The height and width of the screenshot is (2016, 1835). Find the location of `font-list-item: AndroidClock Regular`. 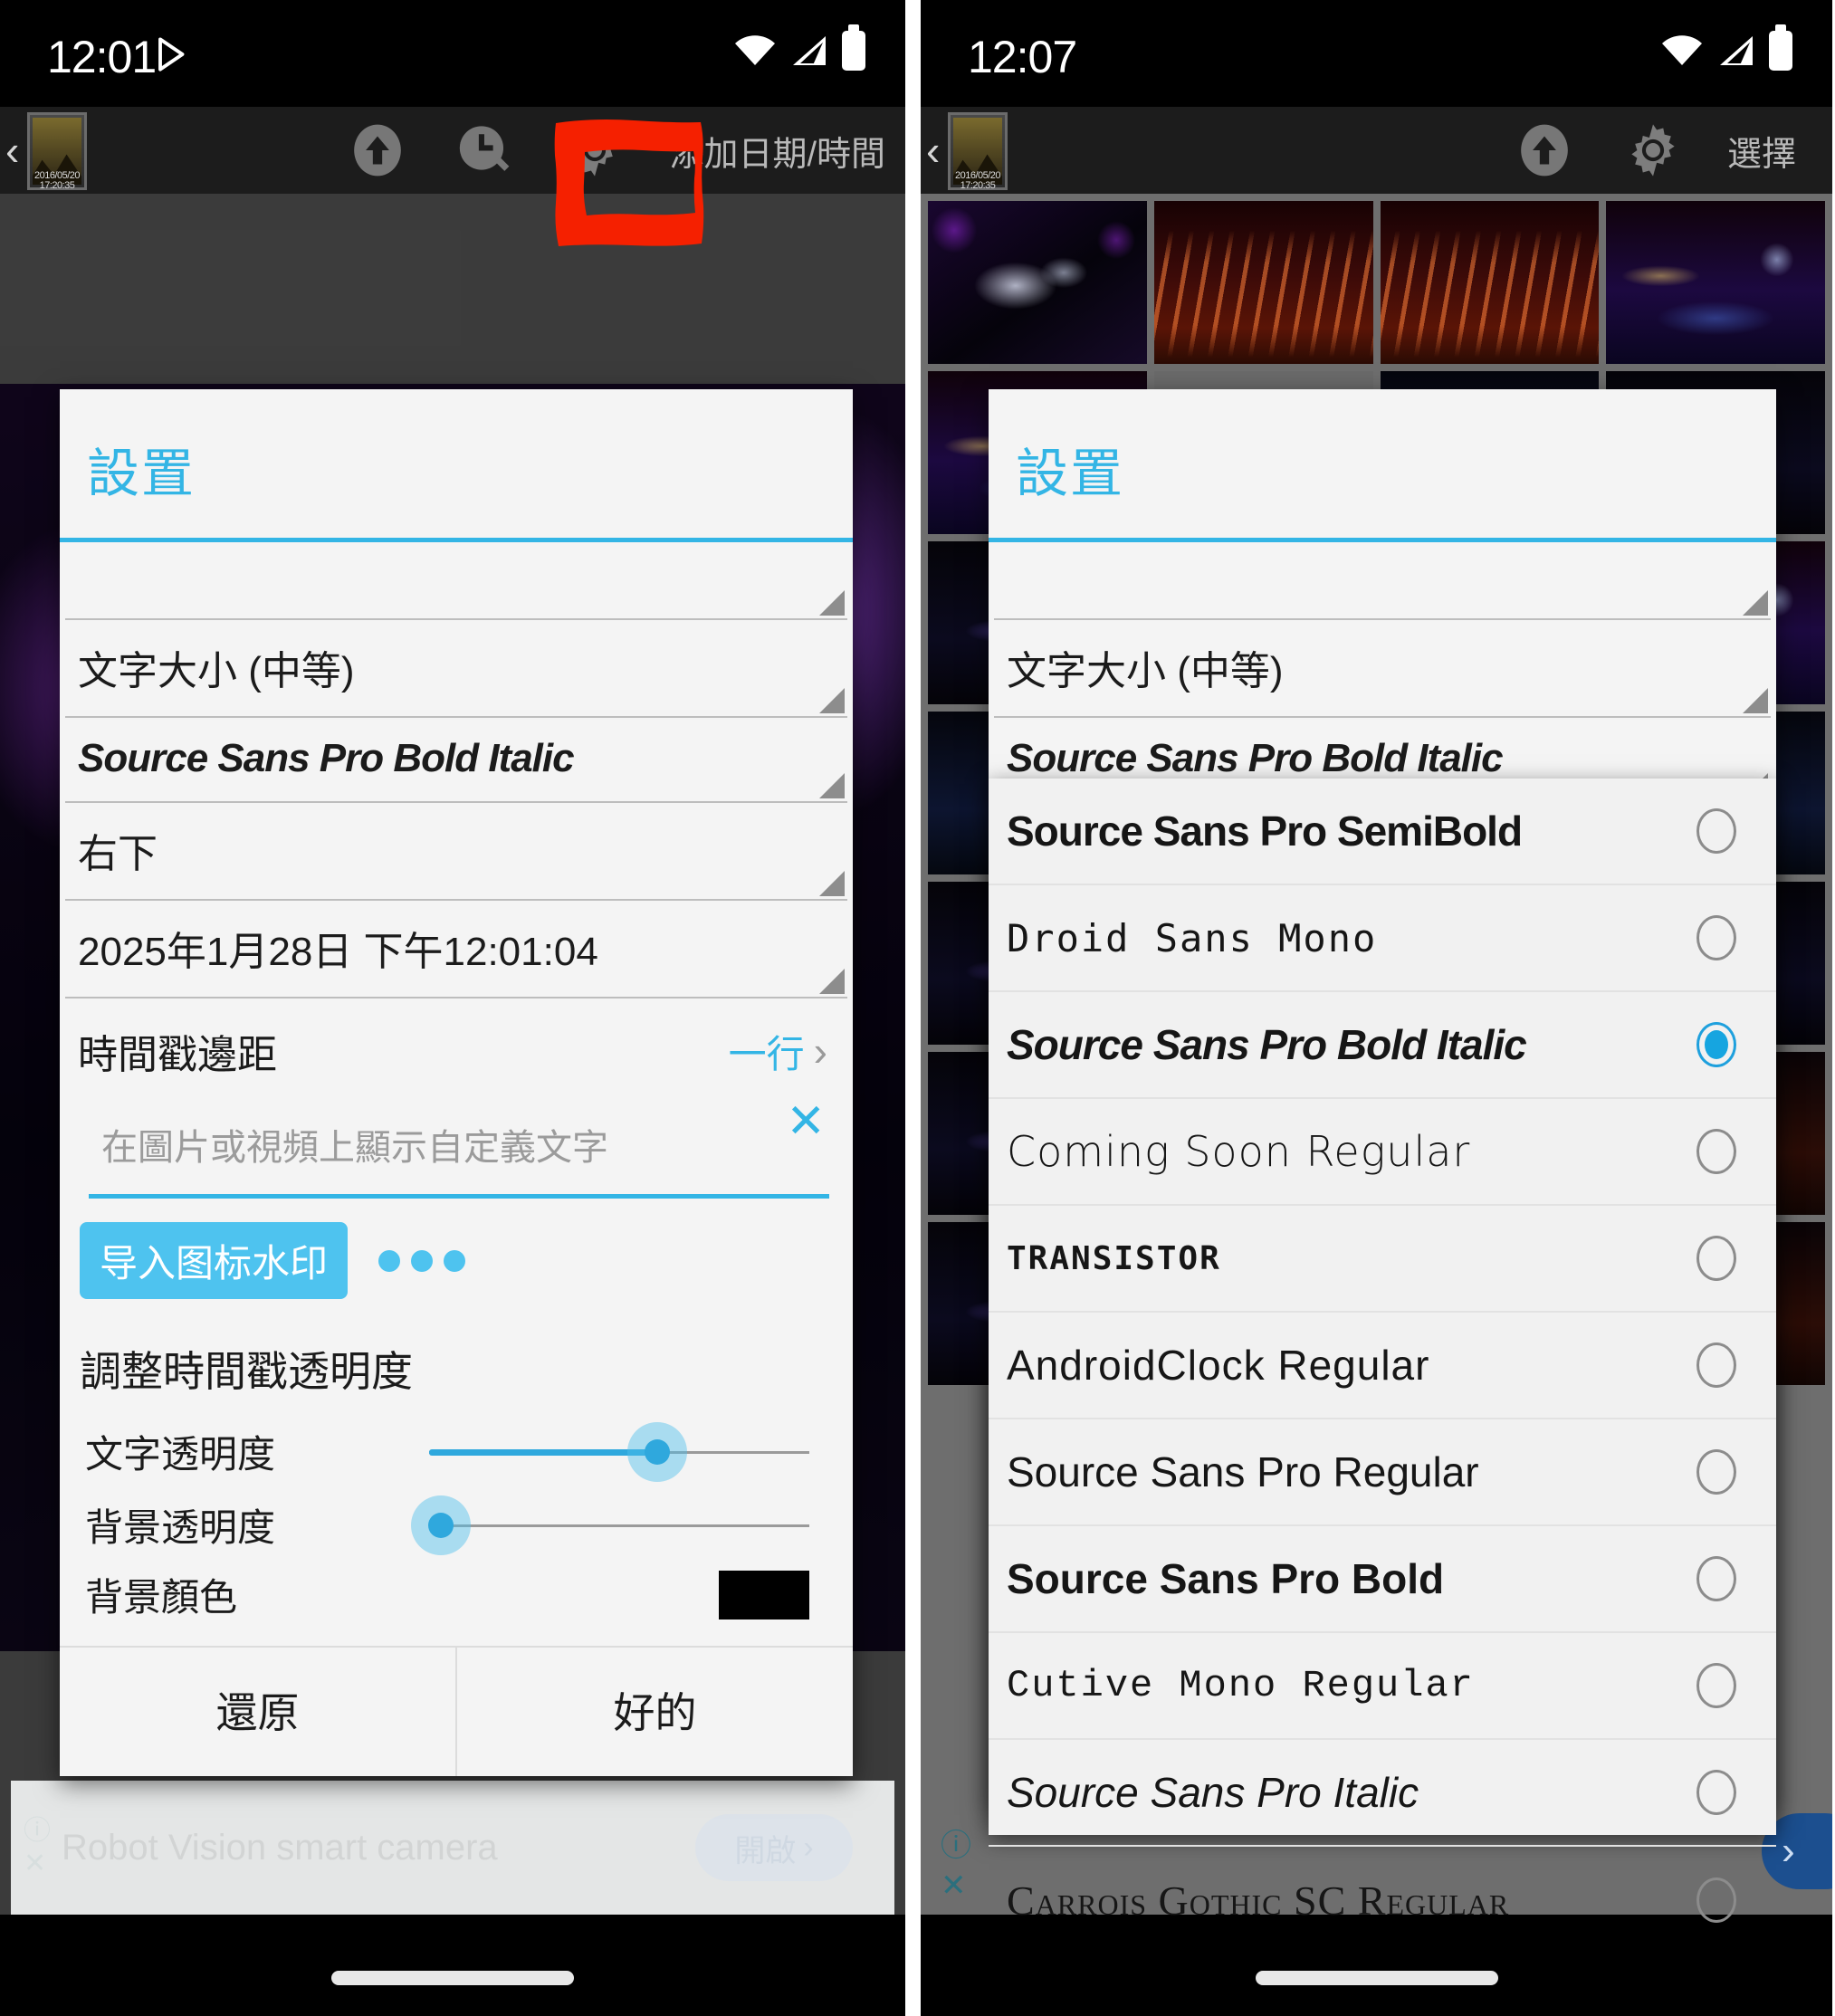

font-list-item: AndroidClock Regular is located at coordinates (1382, 1366).